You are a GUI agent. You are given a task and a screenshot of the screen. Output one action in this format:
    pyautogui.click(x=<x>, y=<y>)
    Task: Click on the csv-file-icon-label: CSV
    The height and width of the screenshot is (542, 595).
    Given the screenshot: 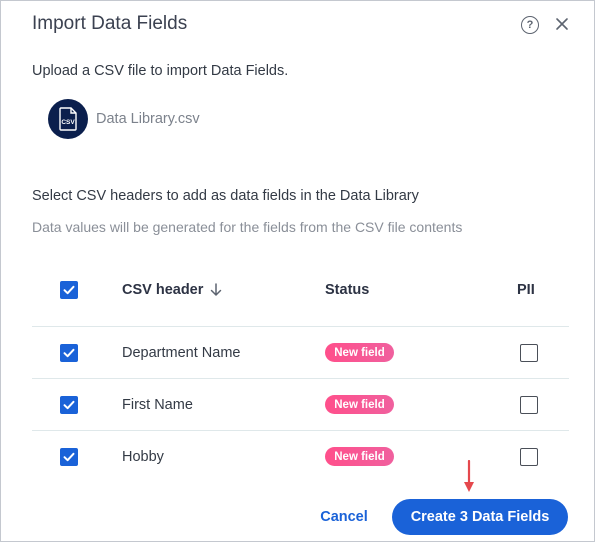 What is the action you would take?
    pyautogui.click(x=68, y=122)
    